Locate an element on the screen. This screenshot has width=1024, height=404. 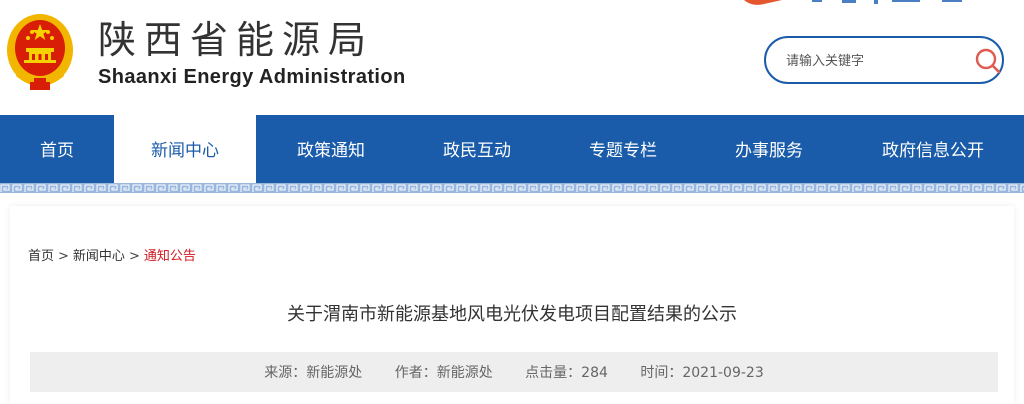
article-title: 关于渭南市新能源基地风电光伏发电项目配置结果的公示 is located at coordinates (512, 314).